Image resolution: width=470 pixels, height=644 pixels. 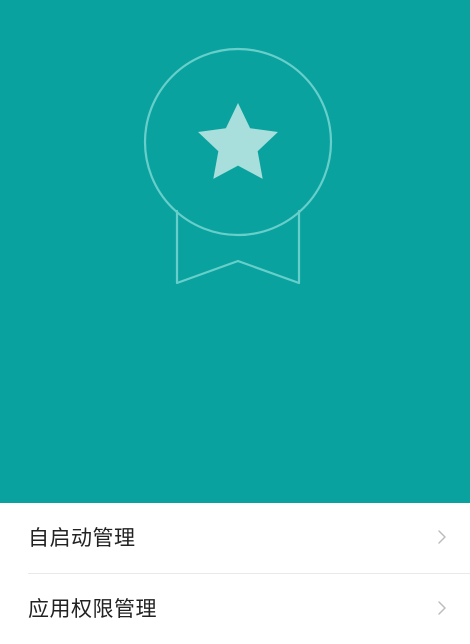 What do you see at coordinates (82, 538) in the screenshot?
I see `list-item-label: 自启动管理` at bounding box center [82, 538].